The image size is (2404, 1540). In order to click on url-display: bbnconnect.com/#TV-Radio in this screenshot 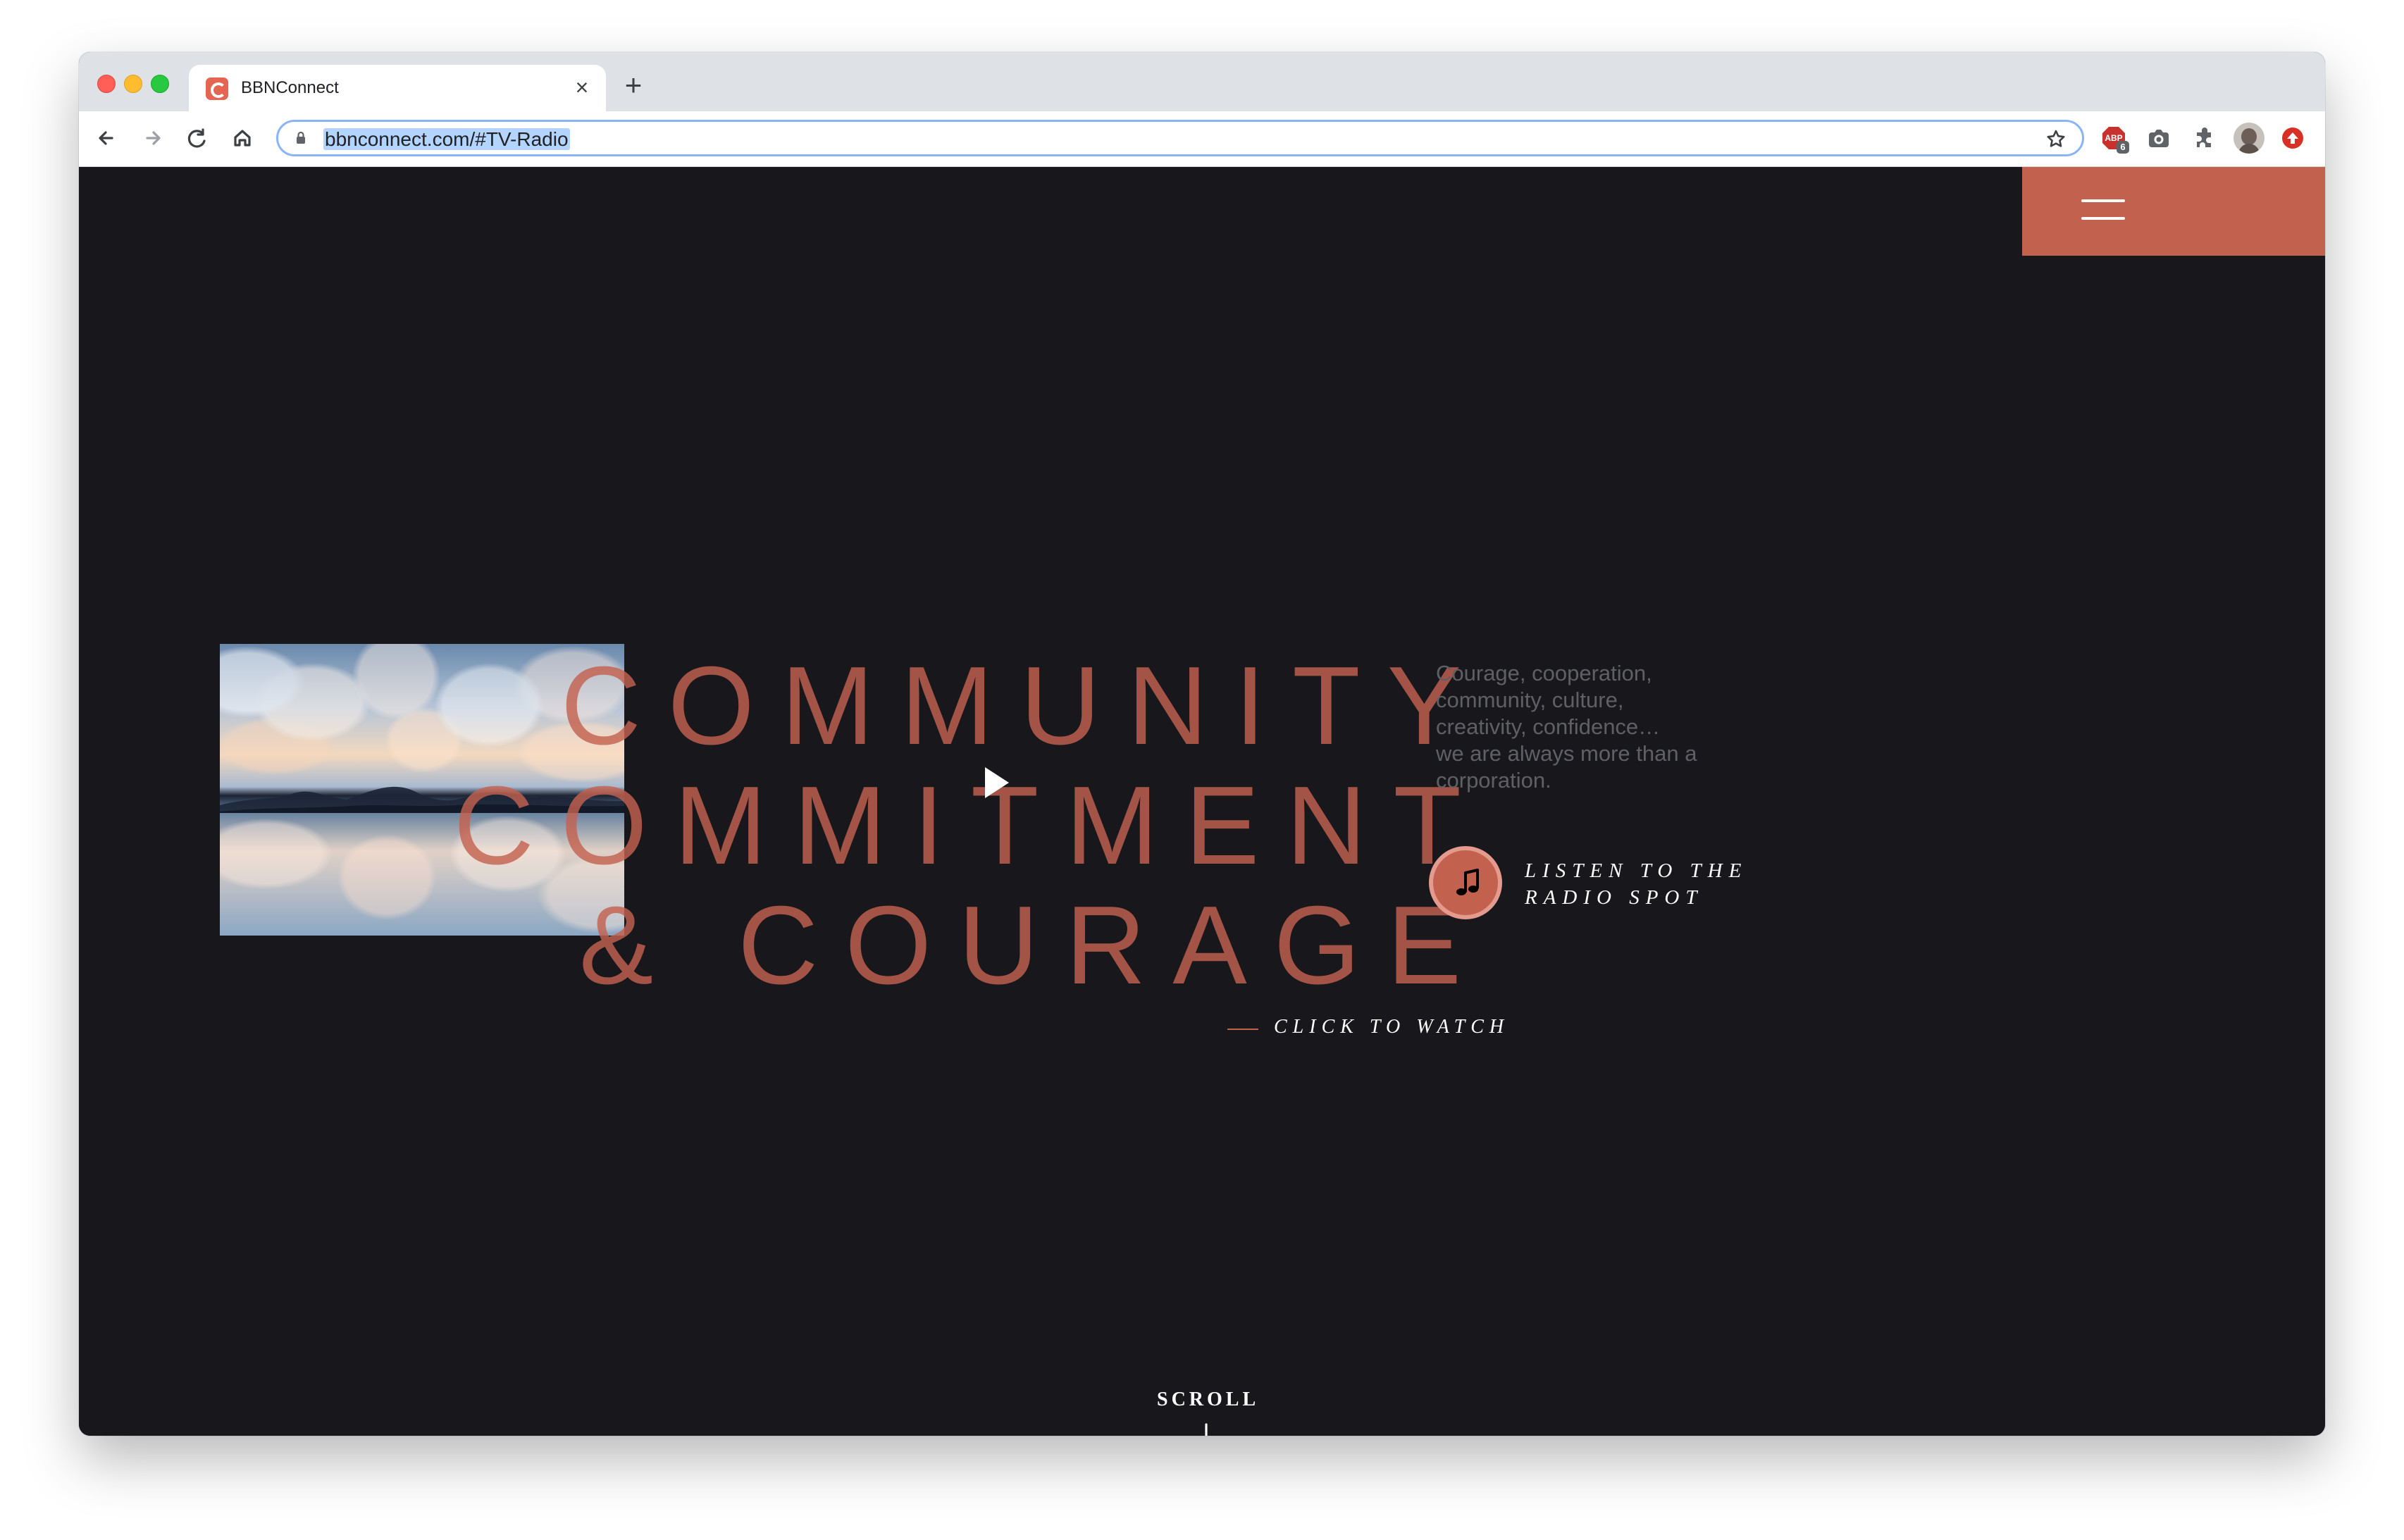, I will do `click(446, 139)`.